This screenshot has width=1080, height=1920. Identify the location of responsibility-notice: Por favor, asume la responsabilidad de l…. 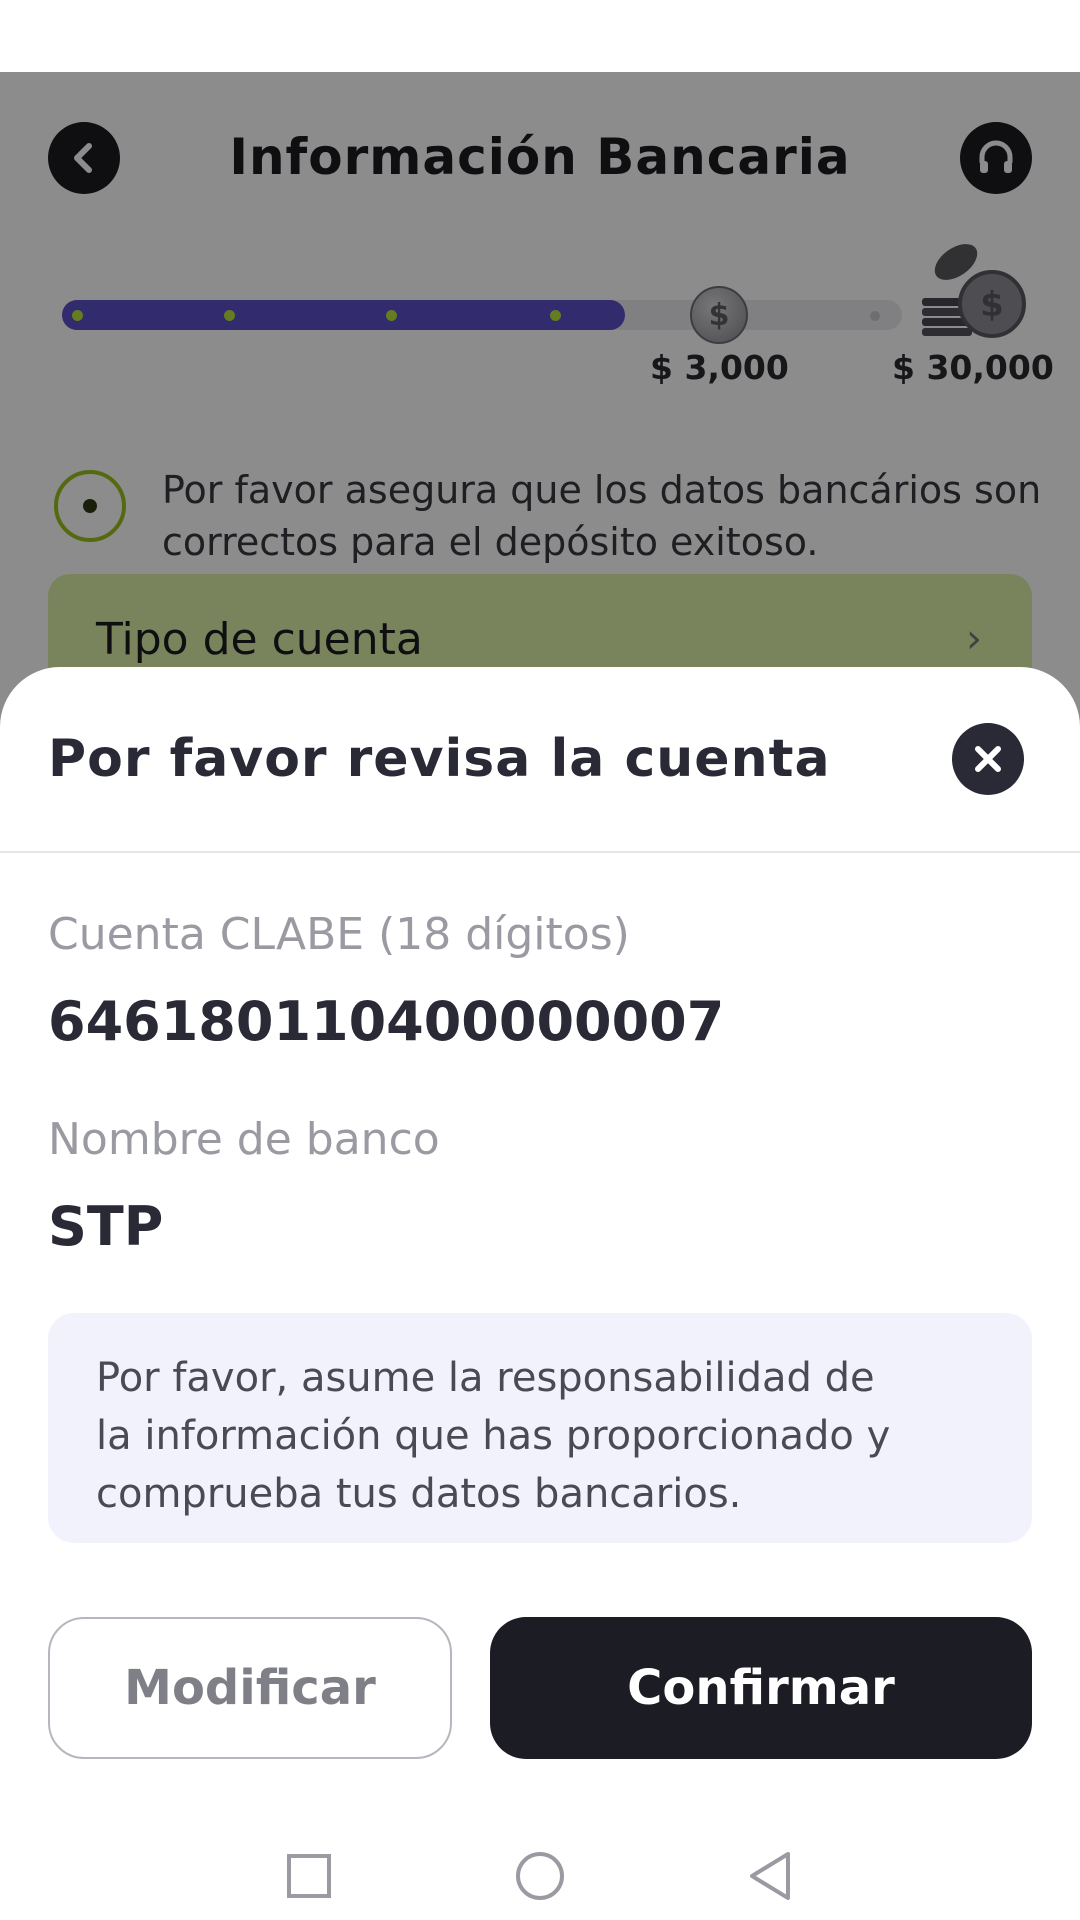
(540, 1428).